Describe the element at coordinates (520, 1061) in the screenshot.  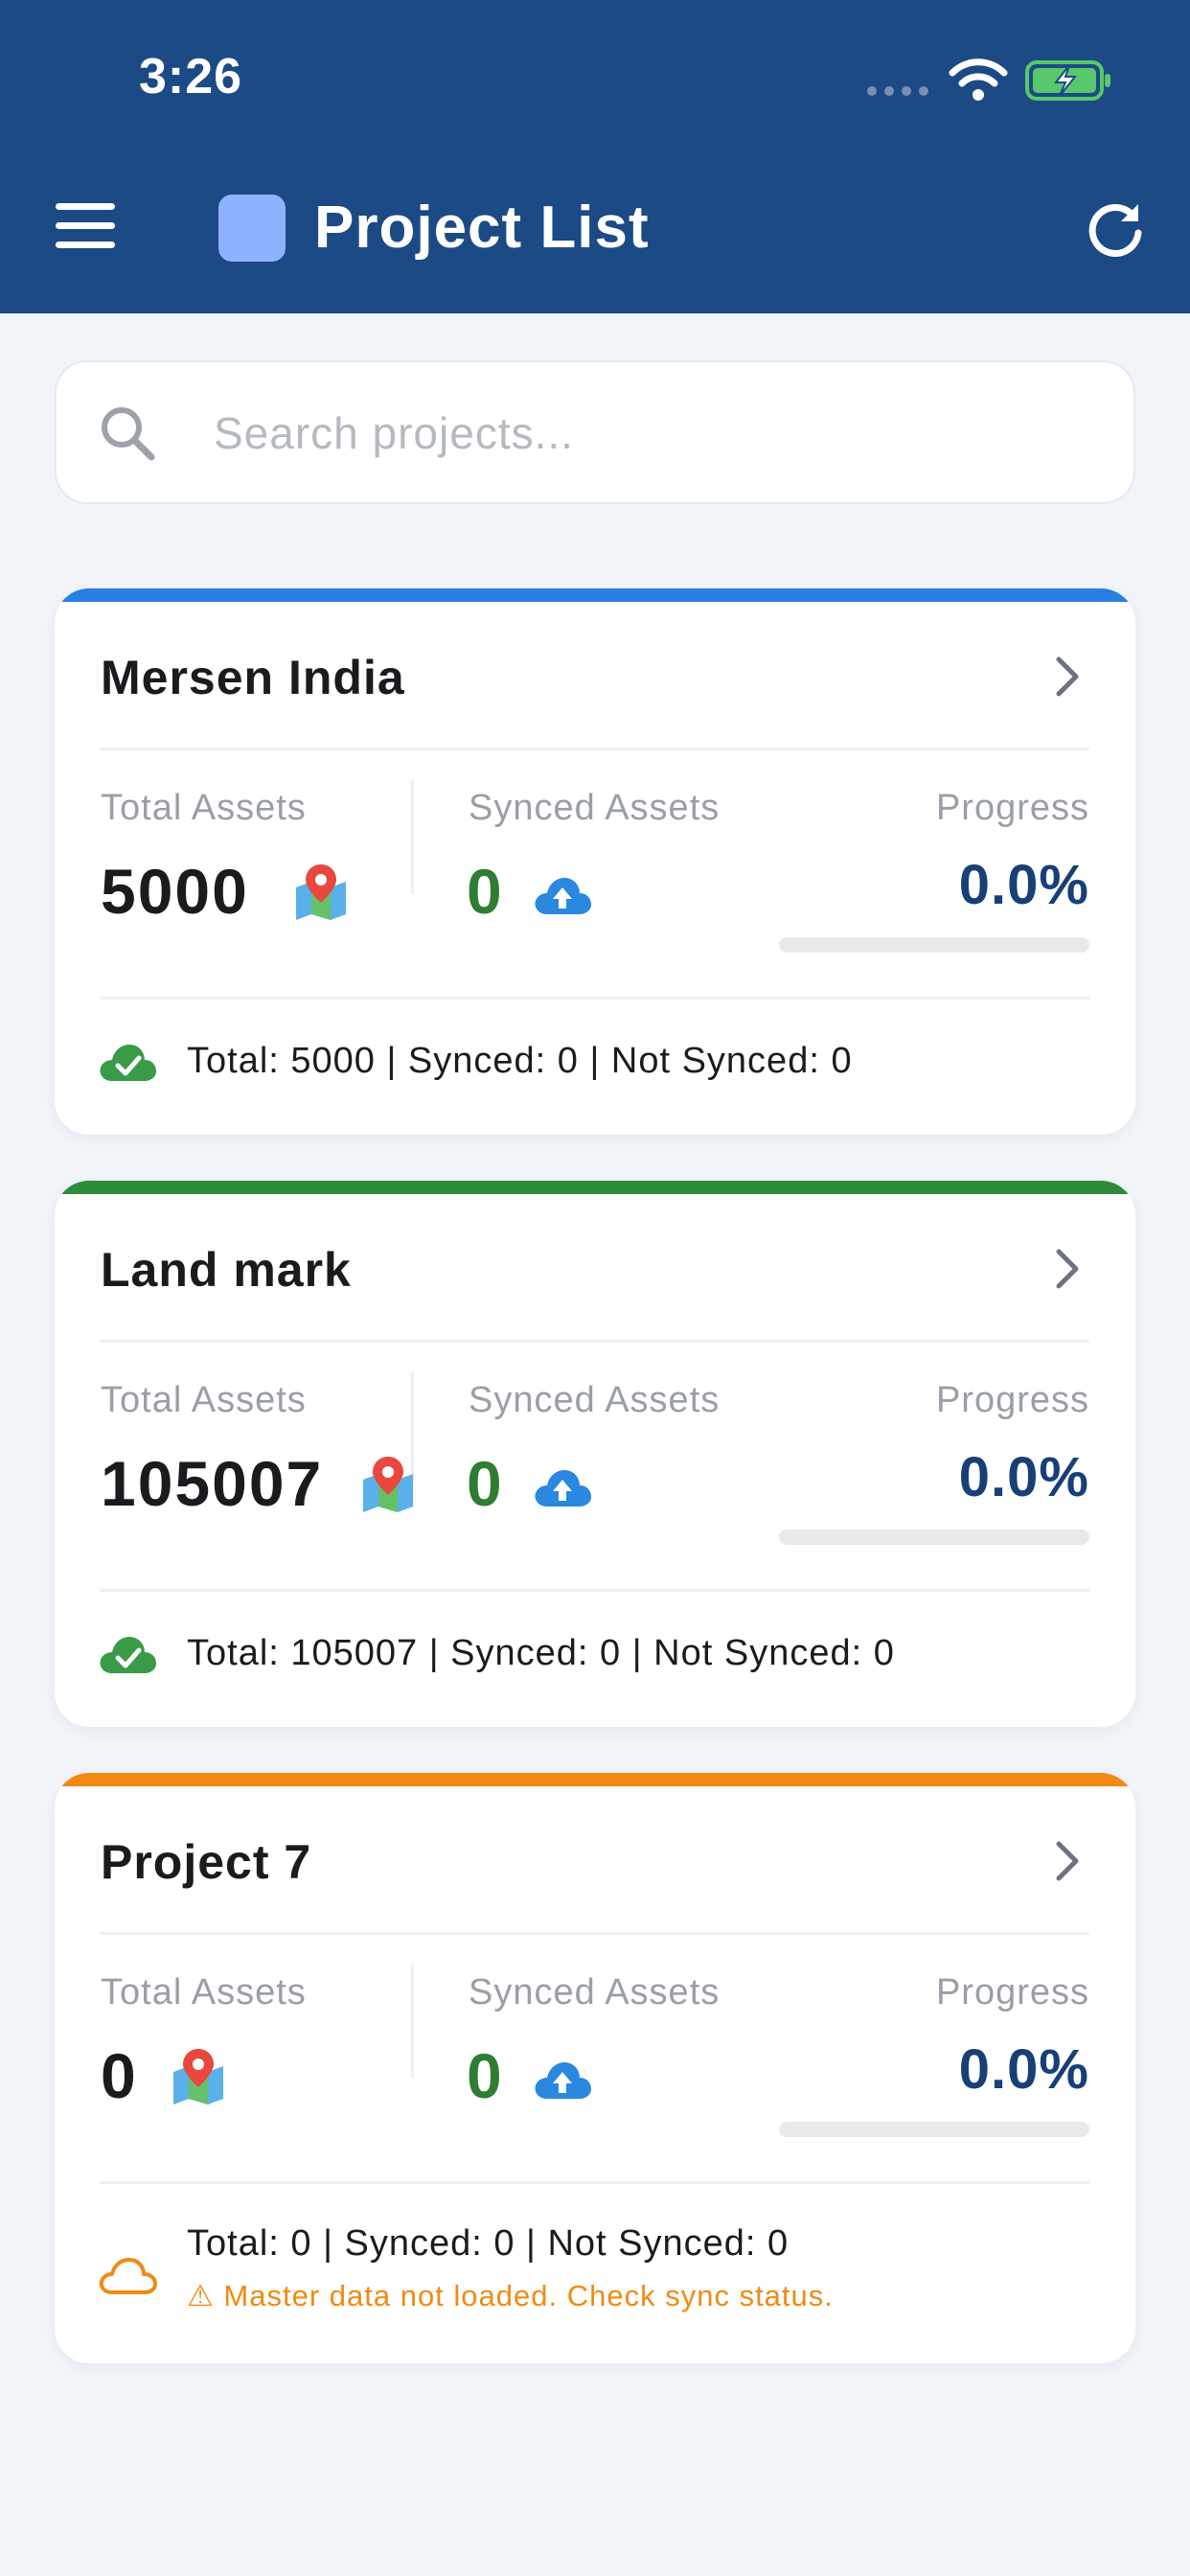
I see `sync-summary: Total: 5000 | Synced: 0 | Not Synced: 0` at that location.